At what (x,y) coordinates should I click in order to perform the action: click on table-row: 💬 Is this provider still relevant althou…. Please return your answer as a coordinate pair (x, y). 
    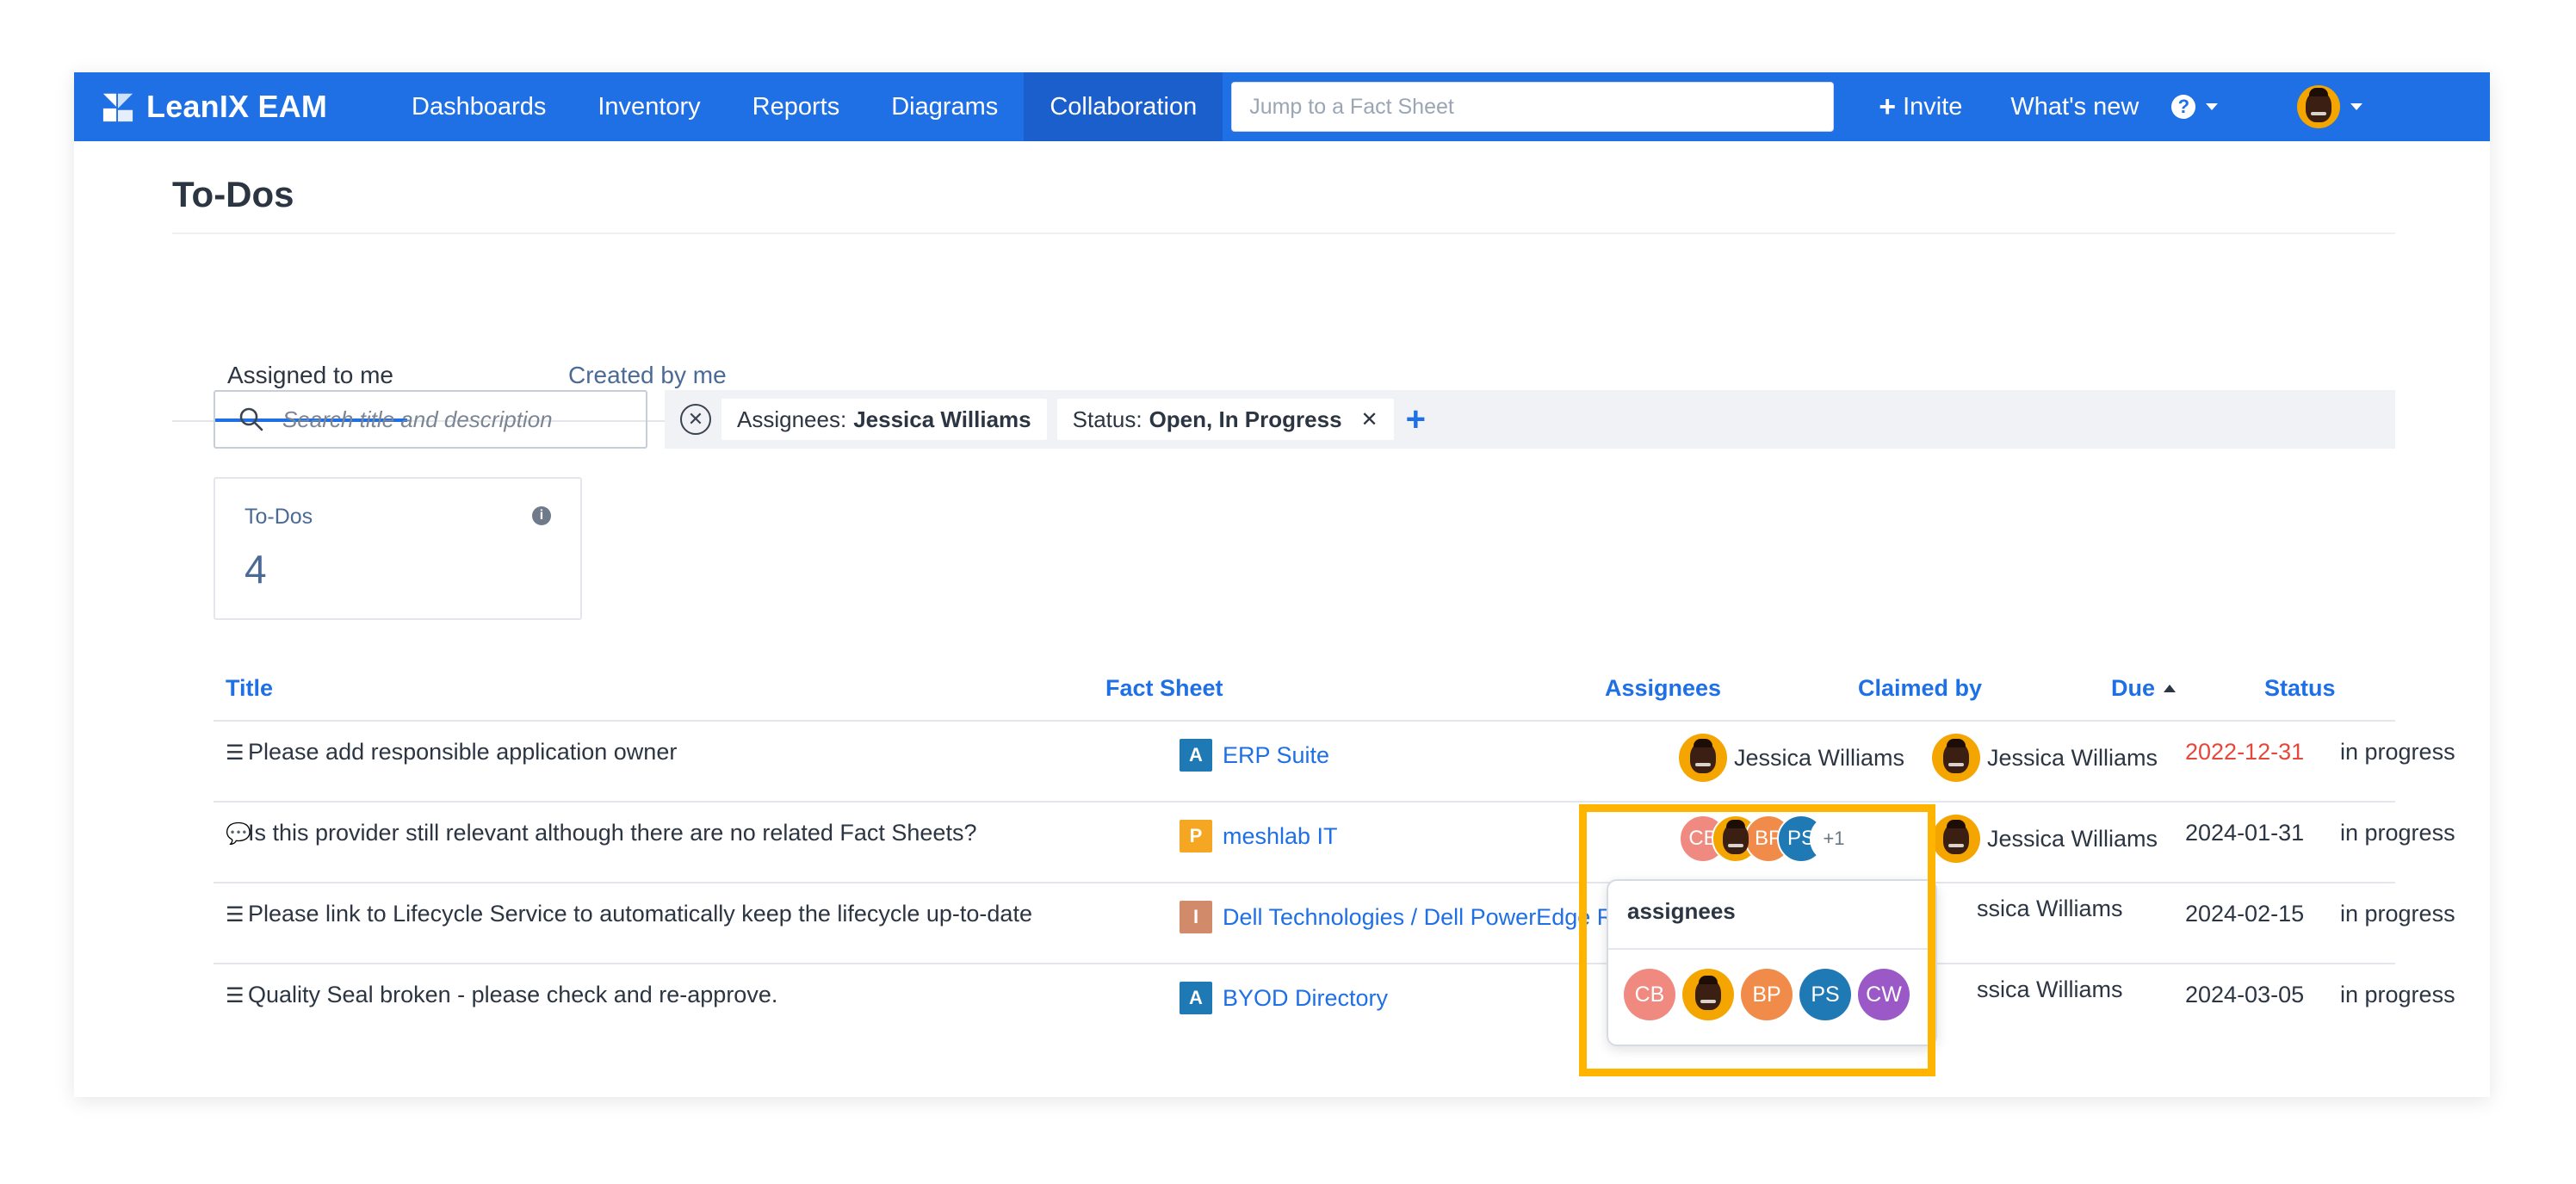
    Looking at the image, I should click on (1334, 842).